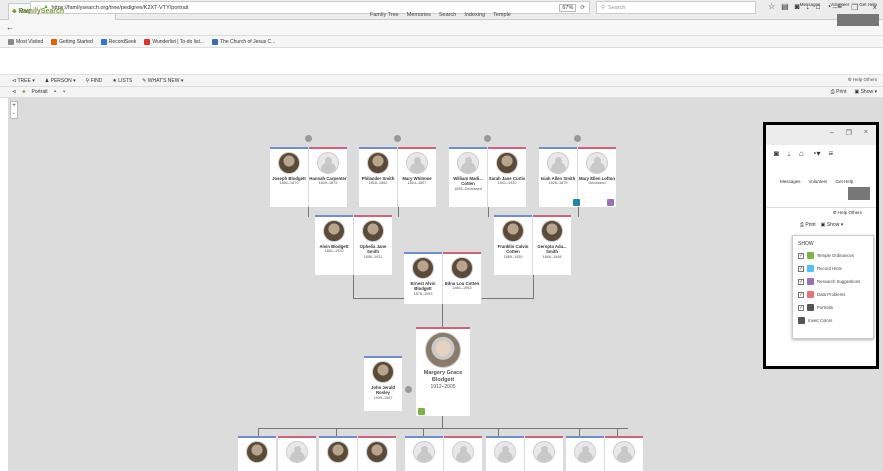 The height and width of the screenshot is (471, 883). What do you see at coordinates (829, 281) in the screenshot?
I see `show-option: ✓ Research Suggestions` at bounding box center [829, 281].